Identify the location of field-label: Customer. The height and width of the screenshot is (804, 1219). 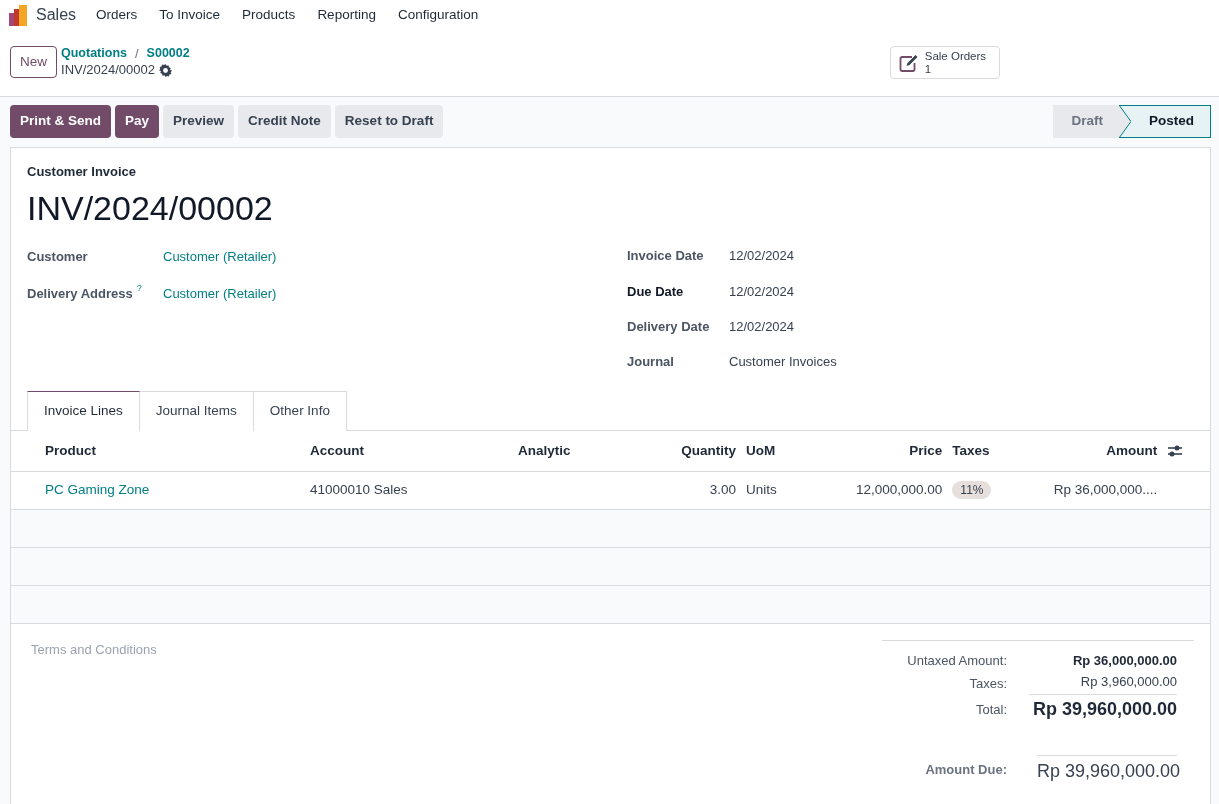
(57, 257).